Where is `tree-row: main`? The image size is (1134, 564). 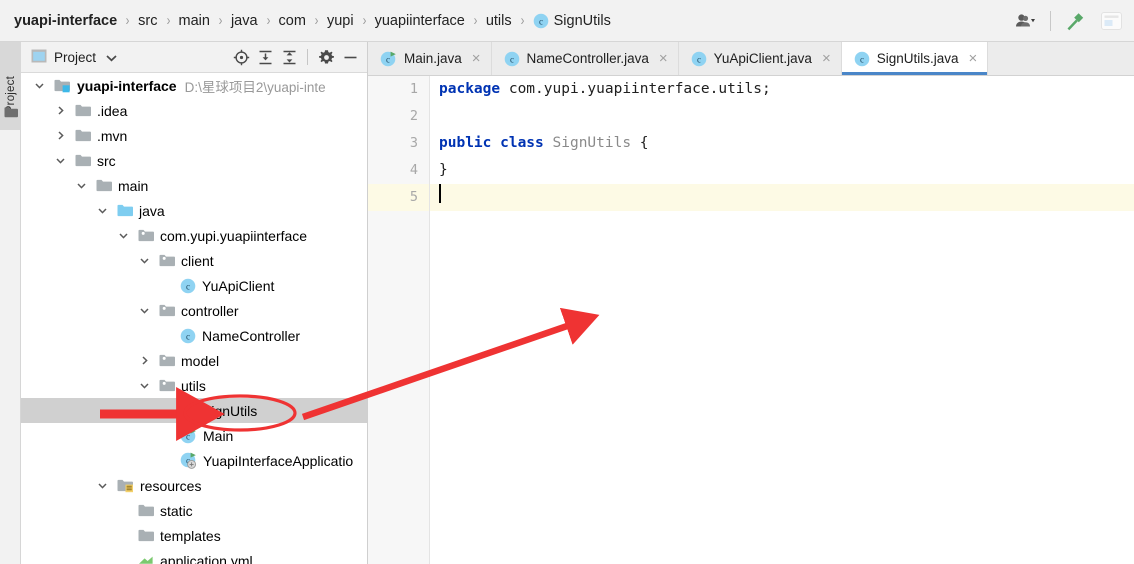
tree-row: main is located at coordinates (194, 185).